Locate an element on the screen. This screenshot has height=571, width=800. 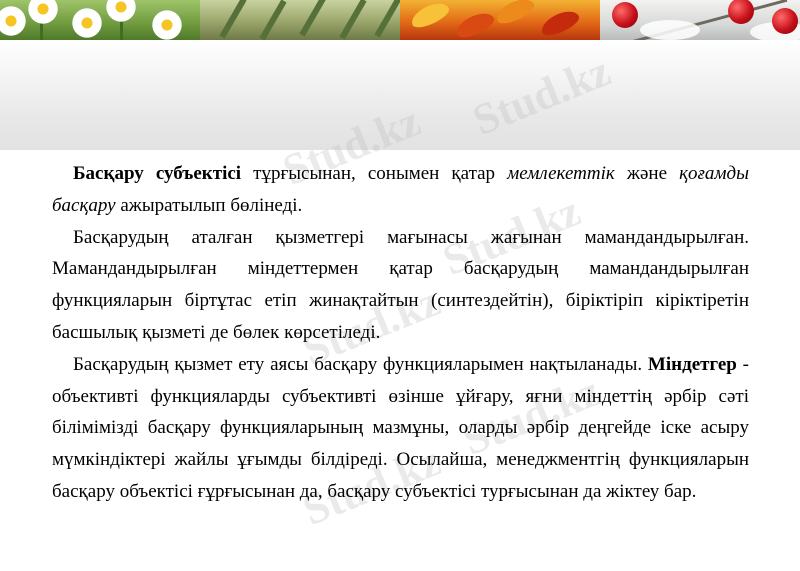
seasonal-banner is located at coordinates (400, 20).